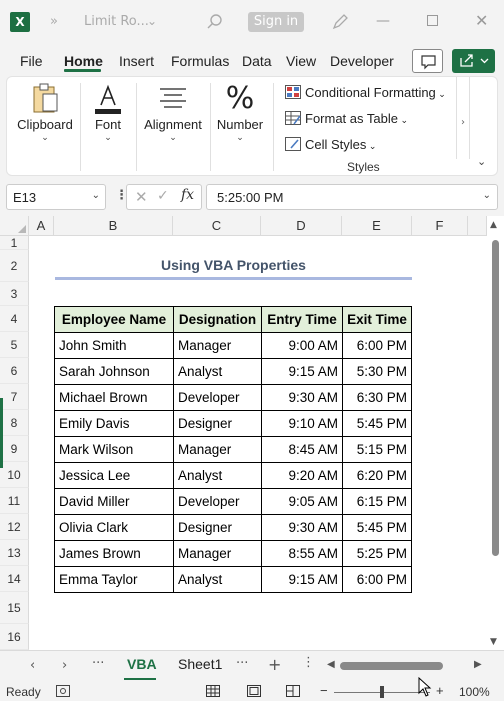 This screenshot has height=701, width=504. What do you see at coordinates (114, 579) in the screenshot?
I see `cell-name: Emma Taylor` at bounding box center [114, 579].